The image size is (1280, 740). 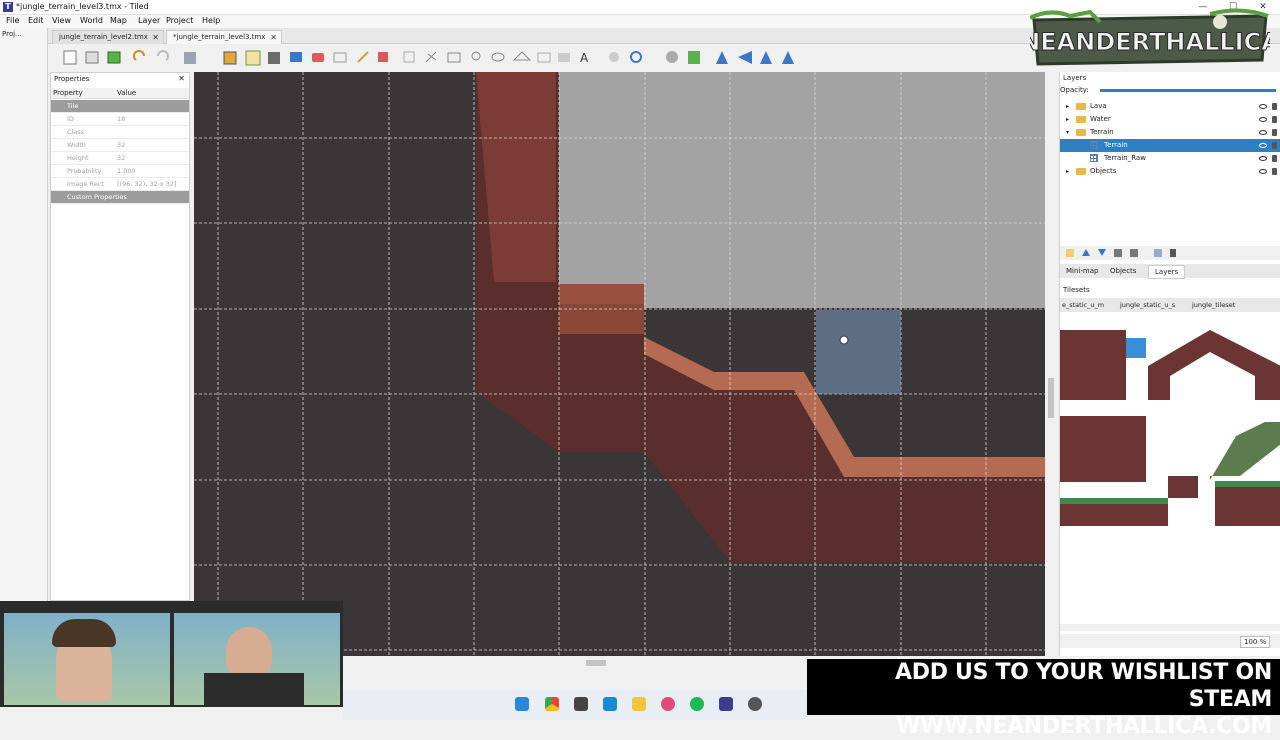 I want to click on tab-level2: jungle_terrain_level2.tmx ✕, so click(x=108, y=37).